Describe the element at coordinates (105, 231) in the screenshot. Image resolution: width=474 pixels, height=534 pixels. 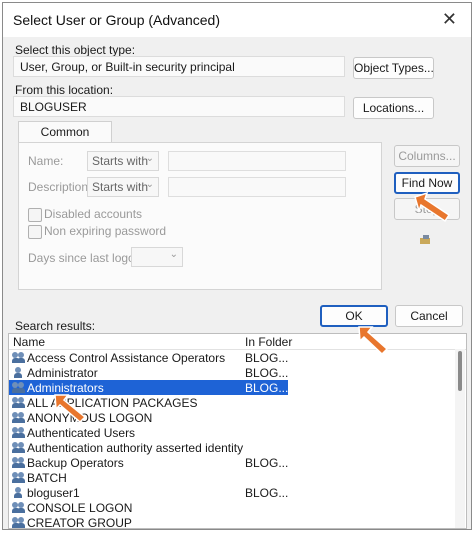
I see `non-expiring-password-label: Non expiring password` at that location.